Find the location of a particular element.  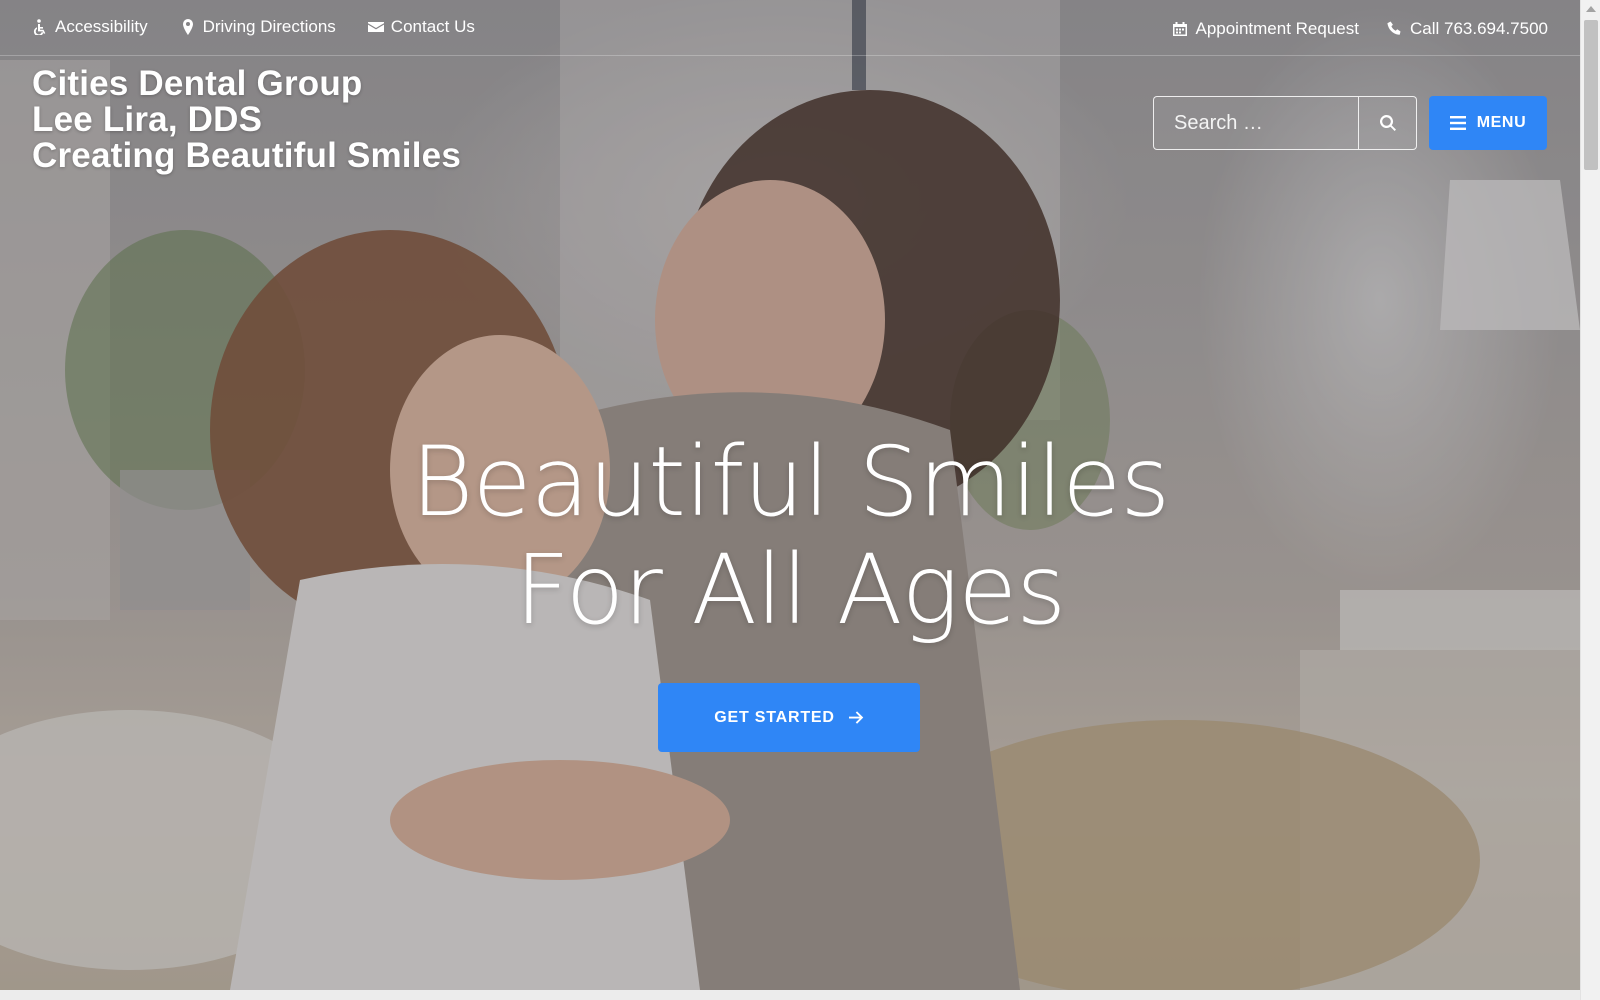

vertical-scrollbar is located at coordinates (1590, 500).